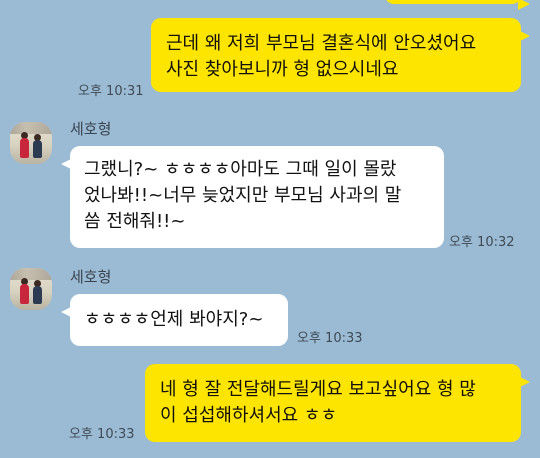 The height and width of the screenshot is (458, 540). I want to click on message-timestamp: 오후 10:31, so click(111, 91).